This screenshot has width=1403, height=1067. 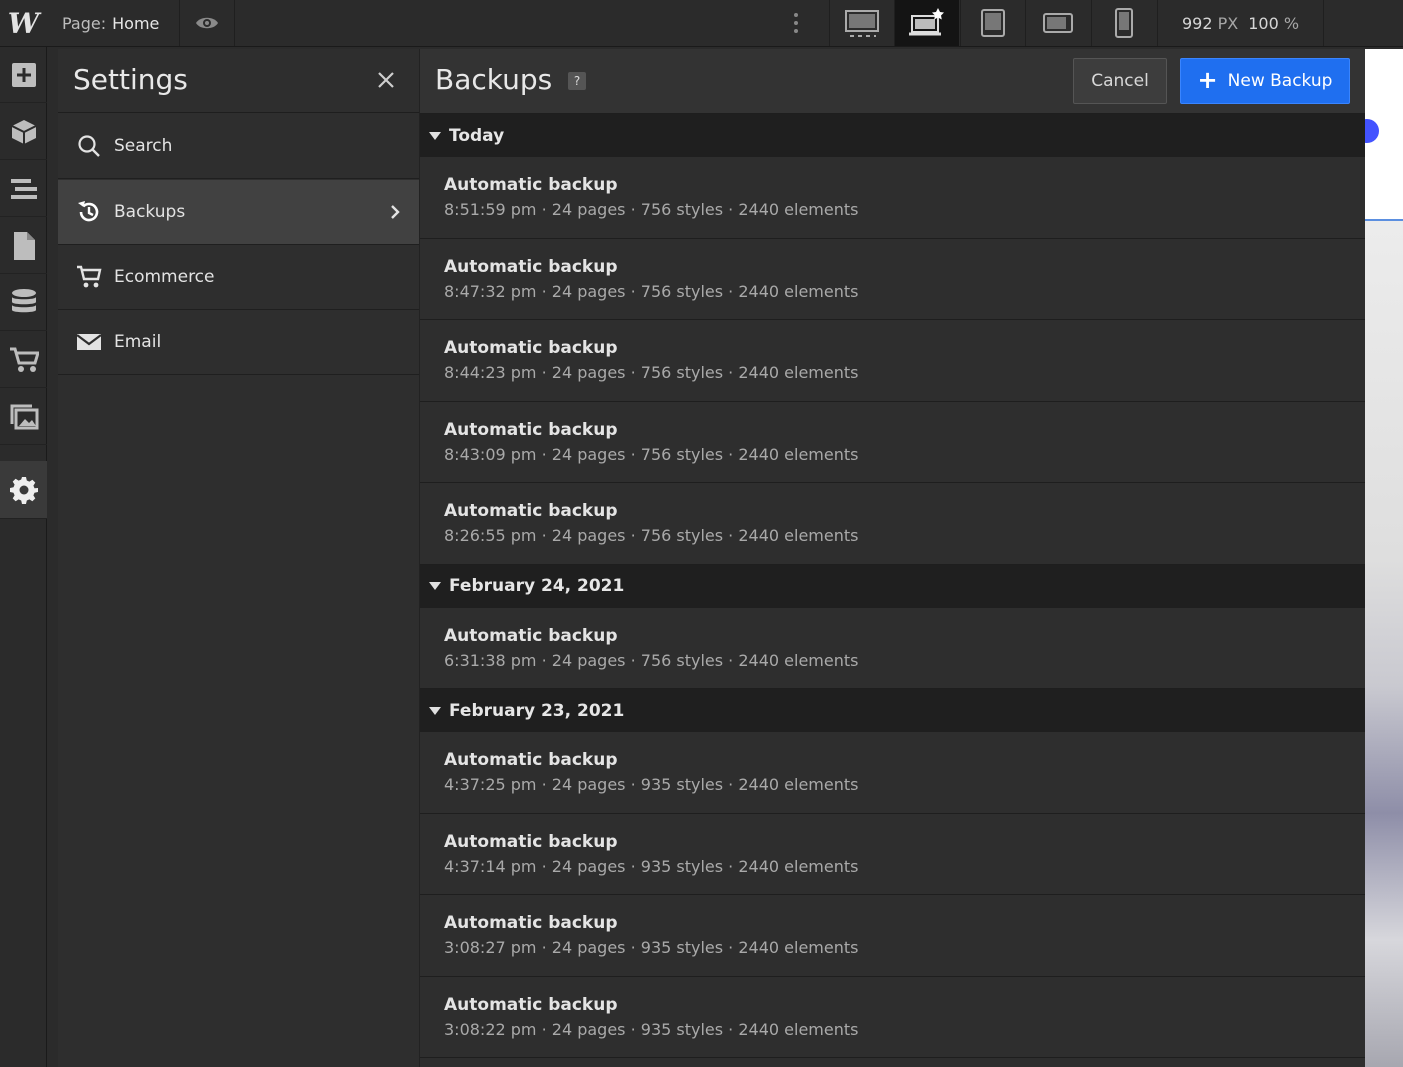 I want to click on ecommerce-cart-icon, so click(x=23, y=360).